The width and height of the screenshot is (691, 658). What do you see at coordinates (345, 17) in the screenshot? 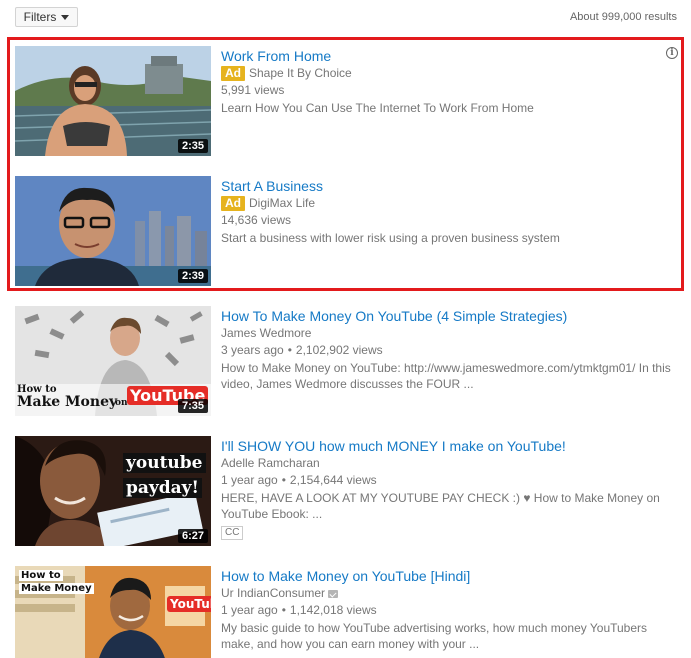
I see `results-toolbar: Filters About 999,000 results` at bounding box center [345, 17].